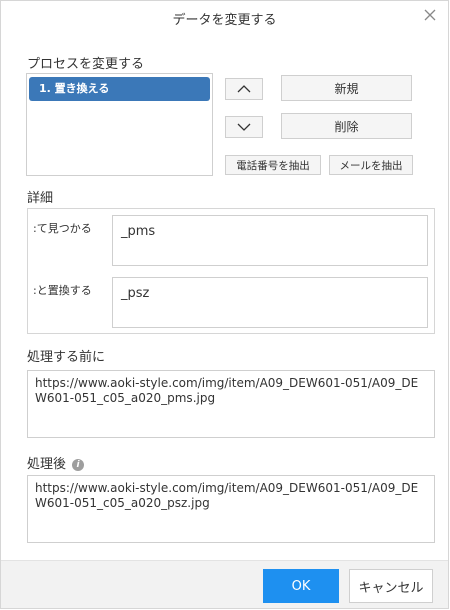 Image resolution: width=450 pixels, height=610 pixels. Describe the element at coordinates (66, 357) in the screenshot. I see `before-heading: 処理する前に` at that location.